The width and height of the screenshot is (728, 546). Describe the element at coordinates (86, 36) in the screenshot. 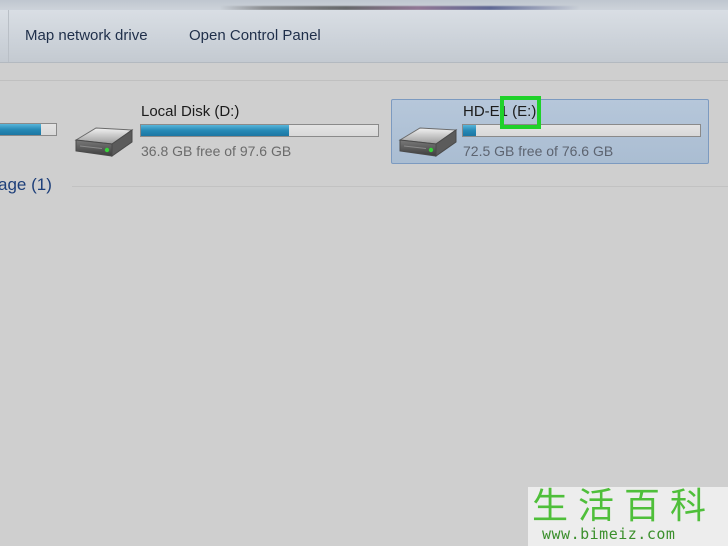

I see `map-network-drive-button: Map network drive` at that location.